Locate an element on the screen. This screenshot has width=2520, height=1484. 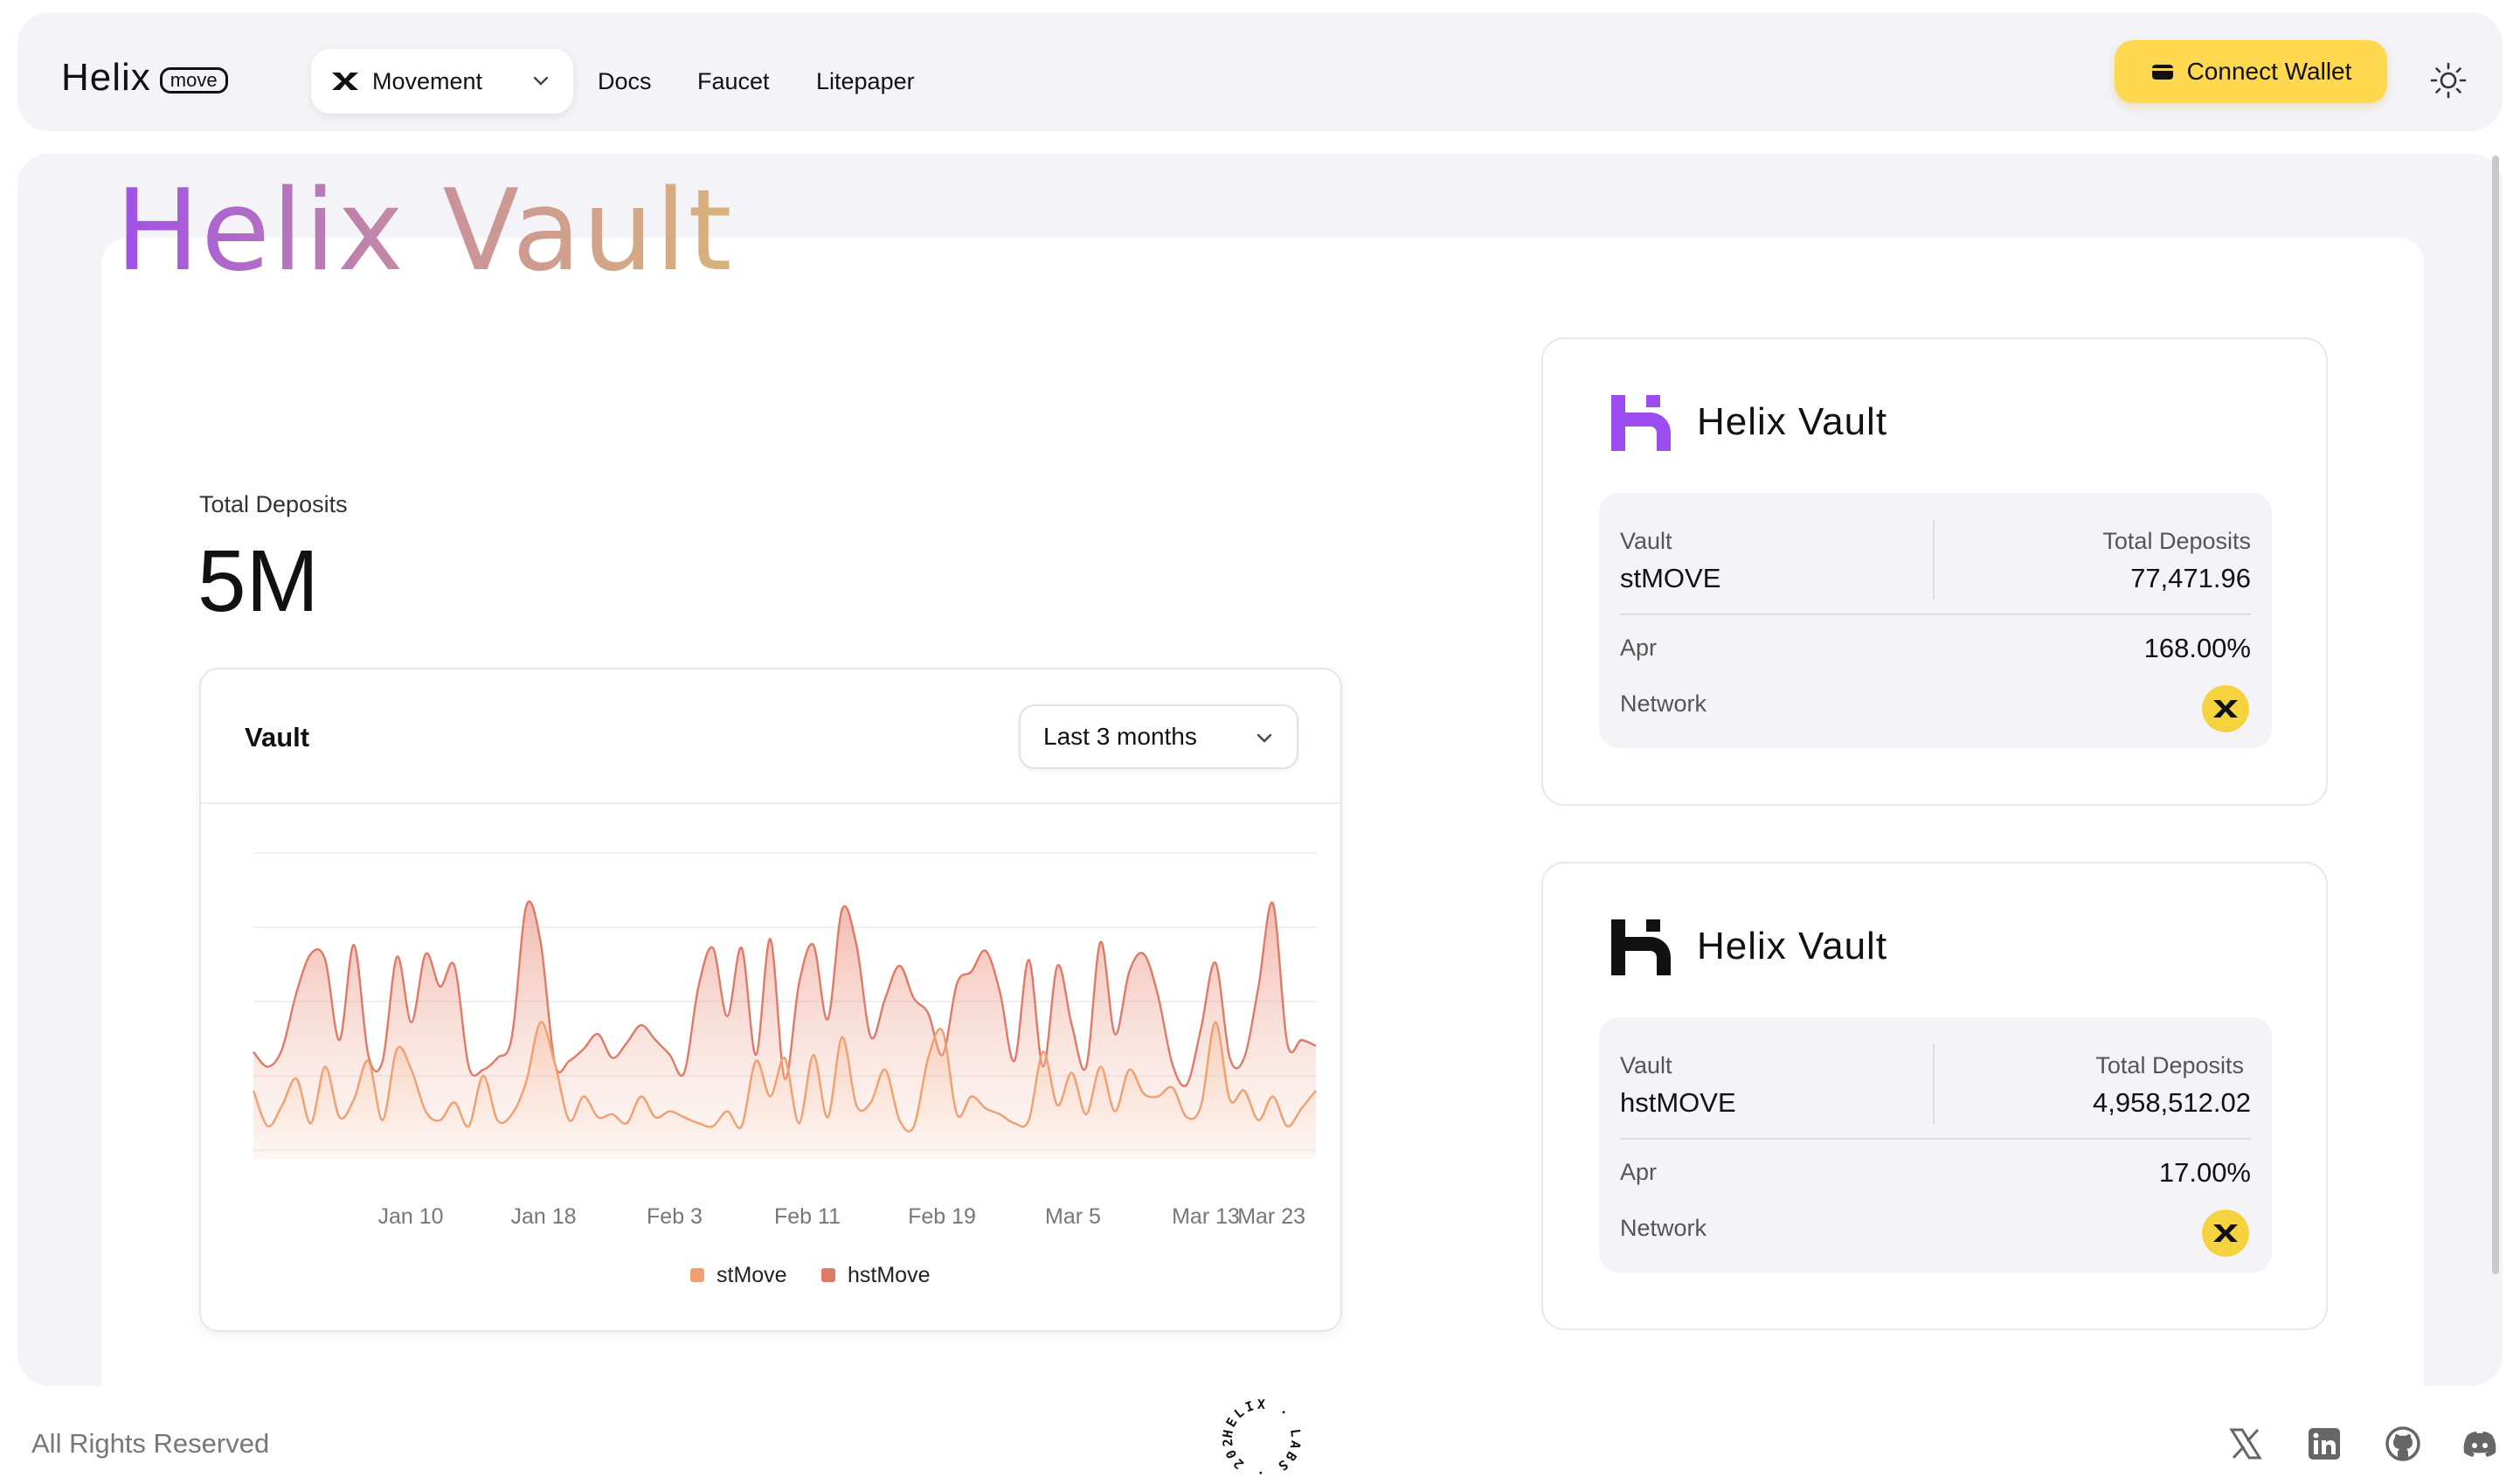
logo-wordmark: Helix is located at coordinates (106, 77).